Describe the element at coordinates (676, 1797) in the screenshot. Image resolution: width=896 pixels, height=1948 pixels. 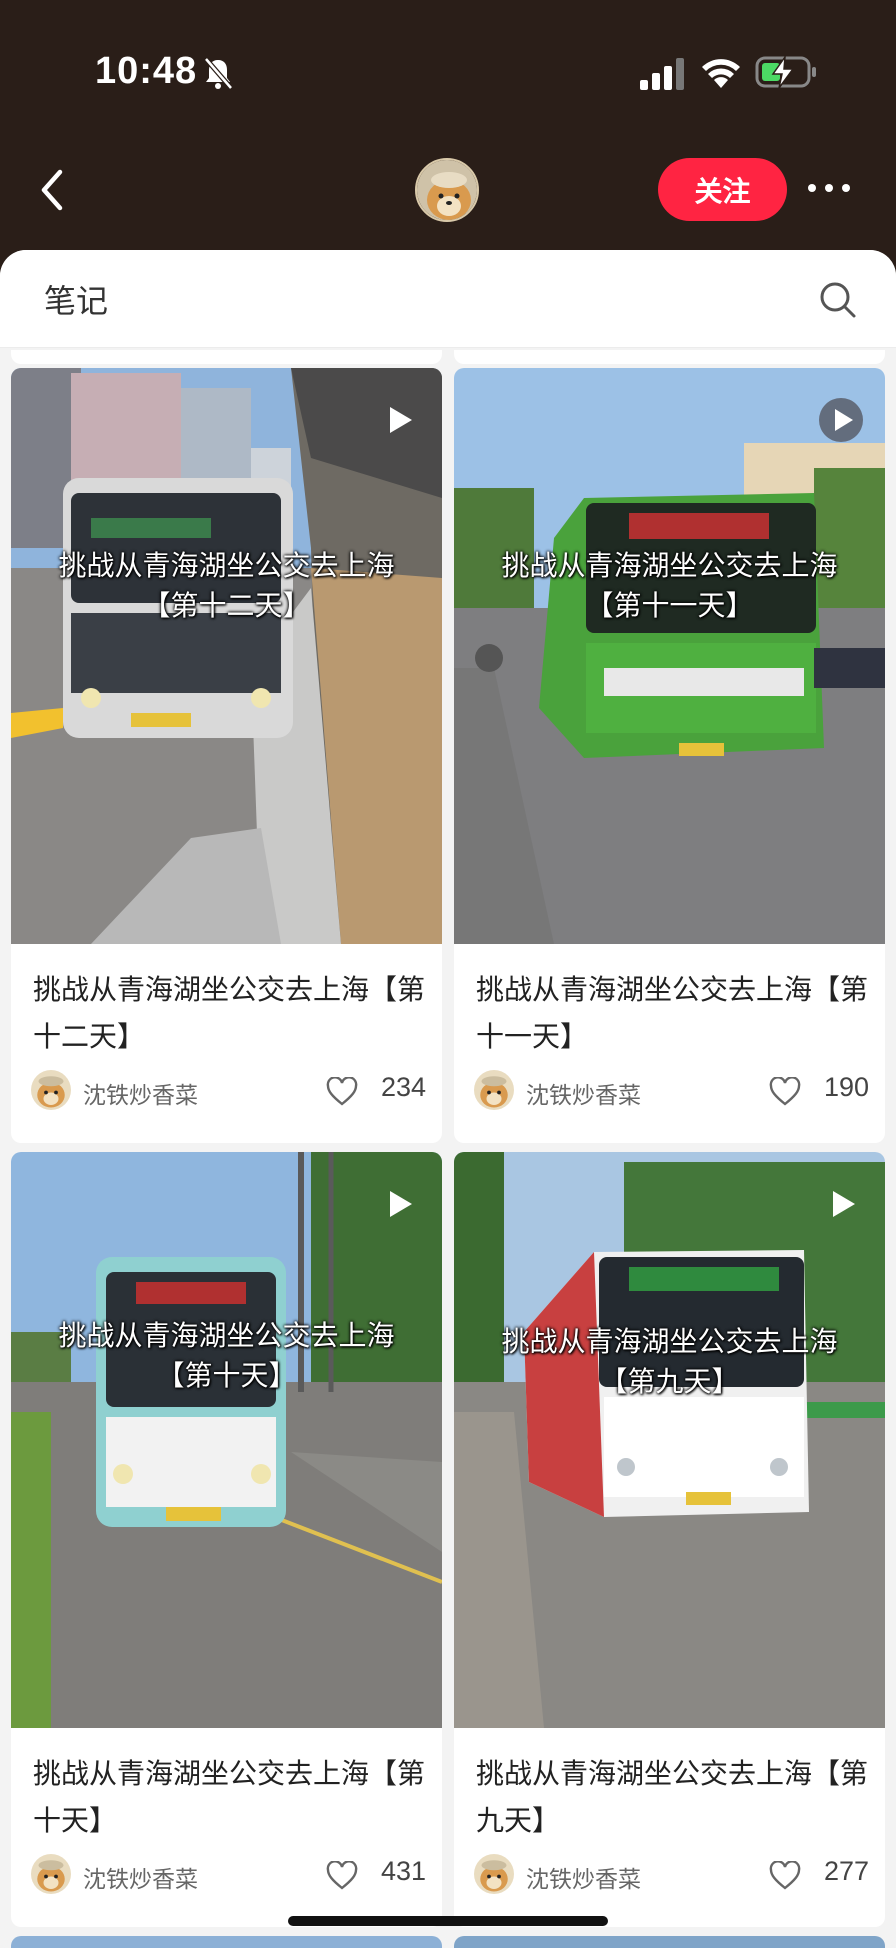
I see `note-title: 挑战从青海湖坐公交去上海【第九天】` at that location.